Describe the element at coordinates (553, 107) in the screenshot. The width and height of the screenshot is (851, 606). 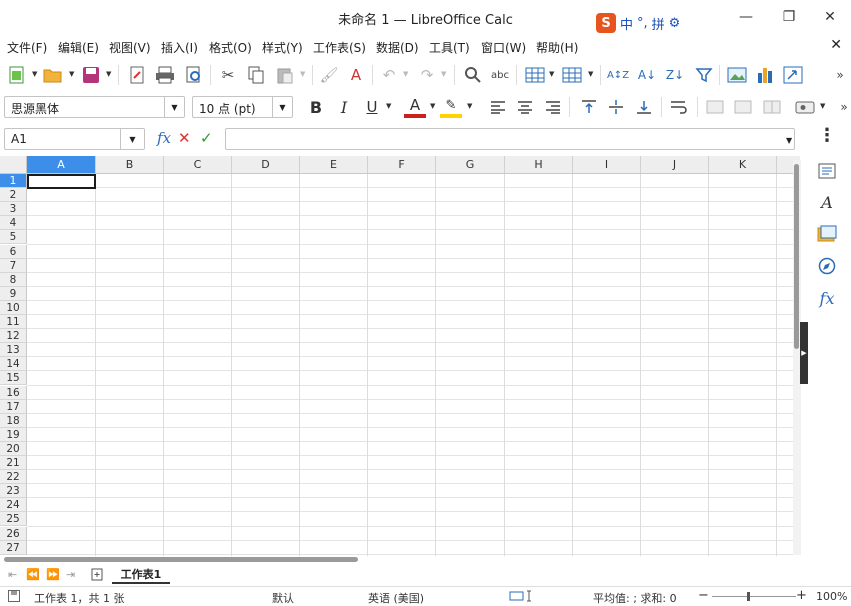
I see `align-right-icon` at that location.